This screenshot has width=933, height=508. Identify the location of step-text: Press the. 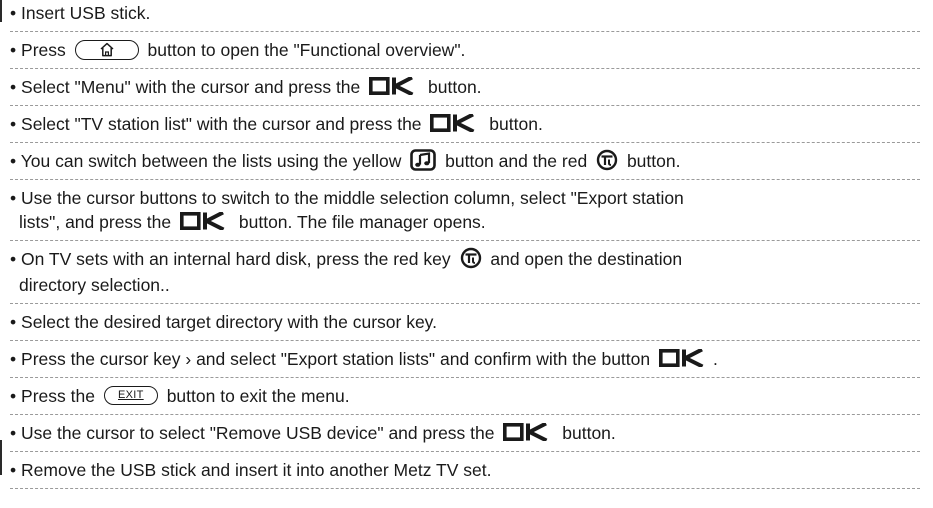
(58, 396).